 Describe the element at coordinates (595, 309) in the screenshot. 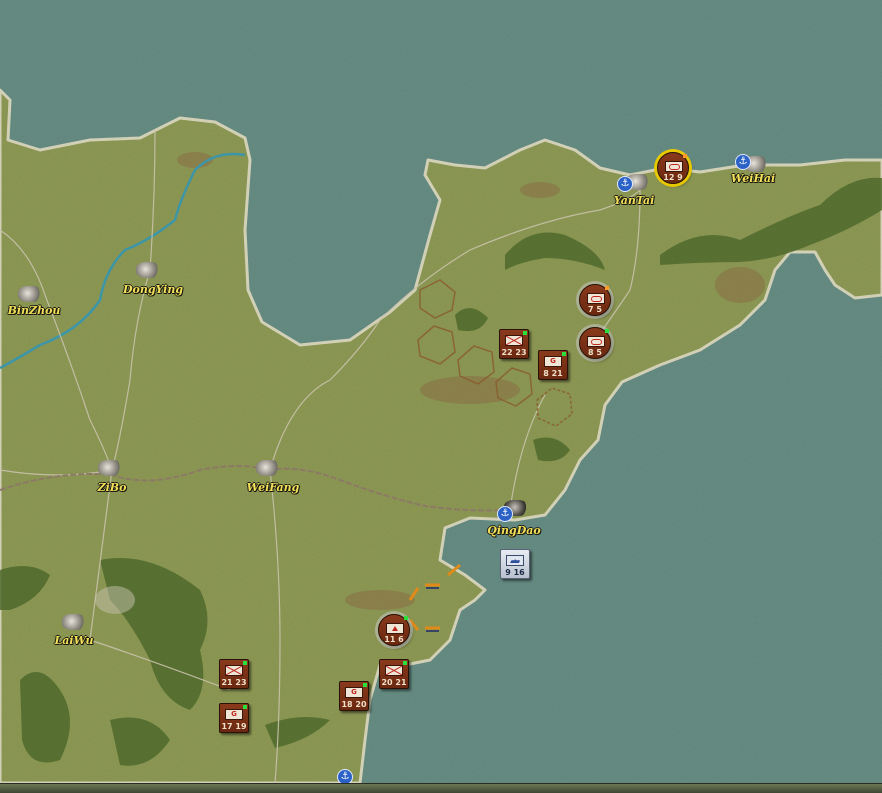

I see `unit-strength: 7 5` at that location.